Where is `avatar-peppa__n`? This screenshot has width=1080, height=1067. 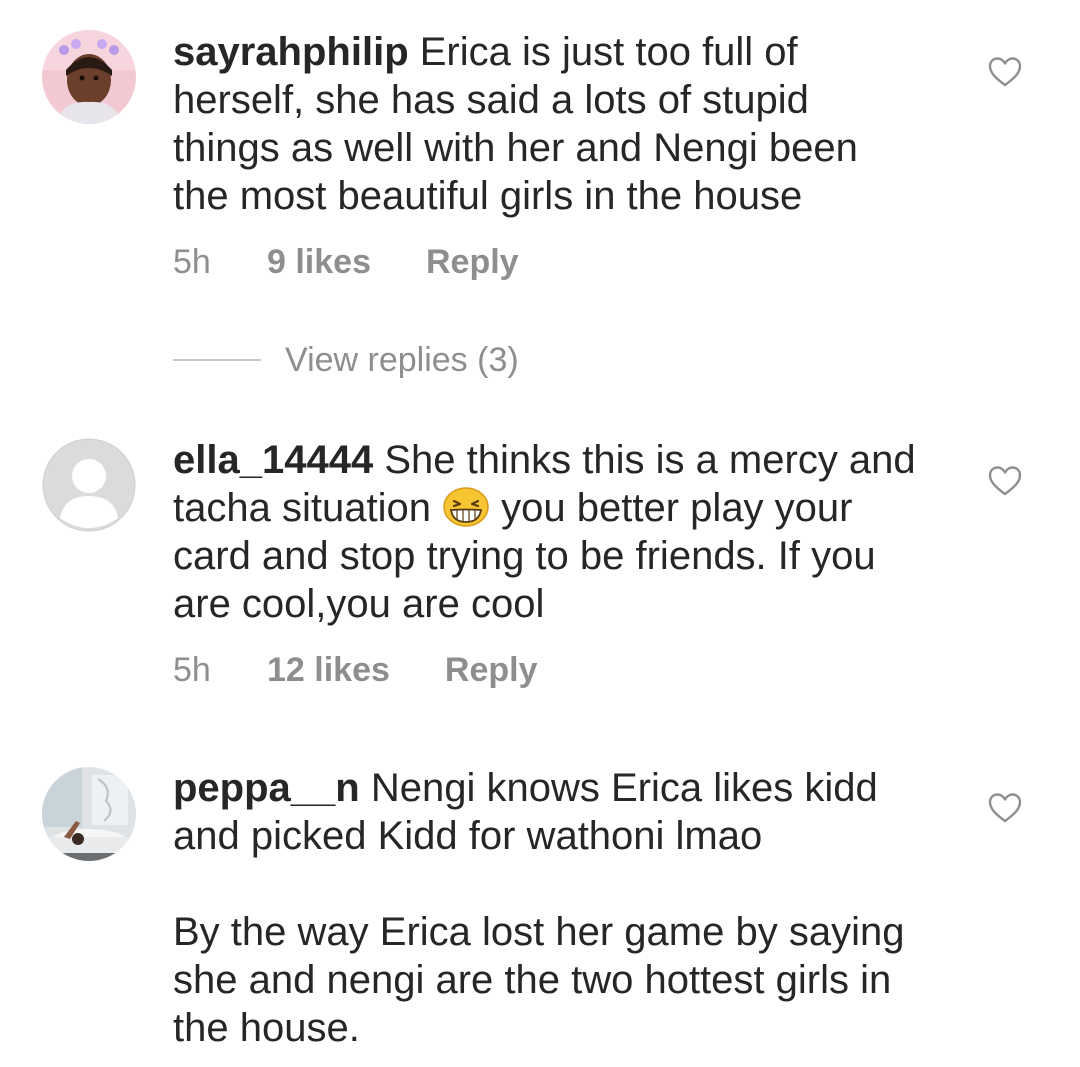
avatar-peppa__n is located at coordinates (89, 814).